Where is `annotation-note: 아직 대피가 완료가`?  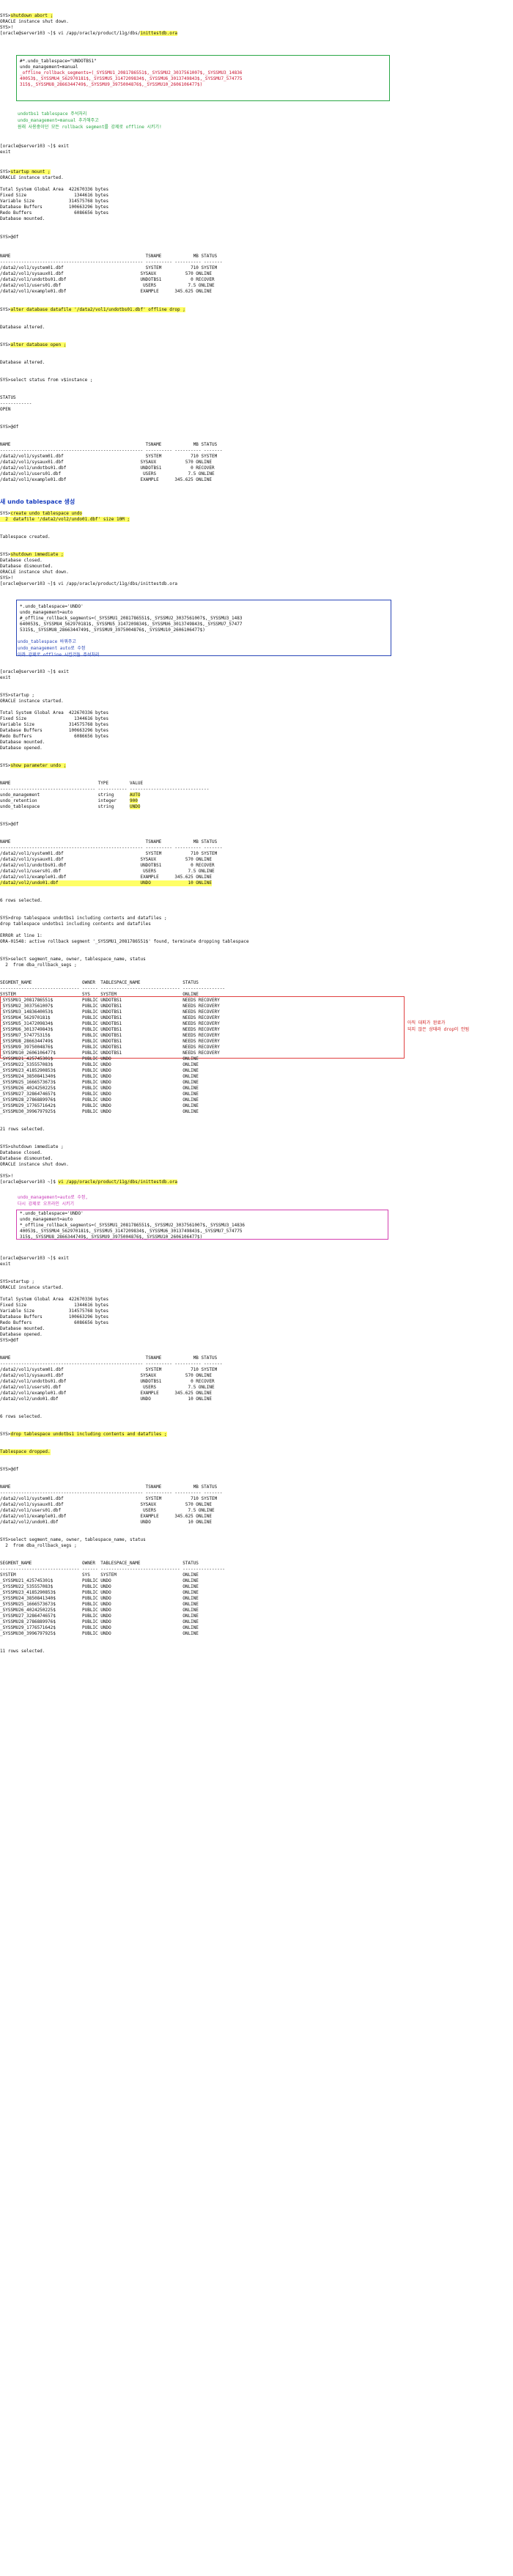 annotation-note: 아직 대피가 완료가 is located at coordinates (426, 1023).